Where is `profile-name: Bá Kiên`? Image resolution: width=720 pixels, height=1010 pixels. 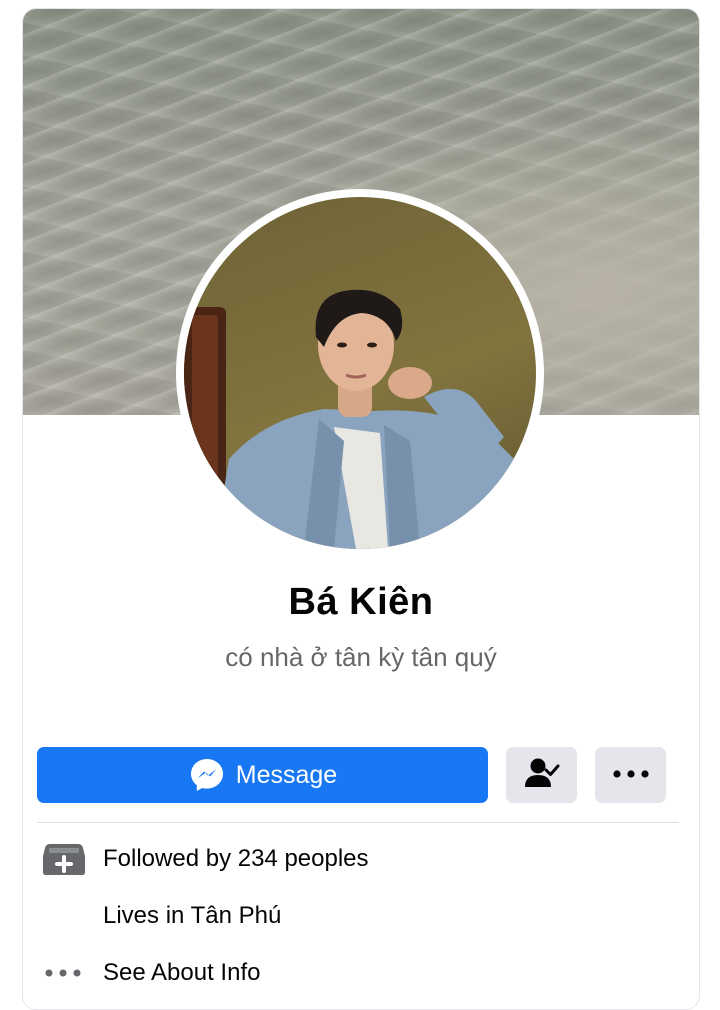 profile-name: Bá Kiên is located at coordinates (361, 602).